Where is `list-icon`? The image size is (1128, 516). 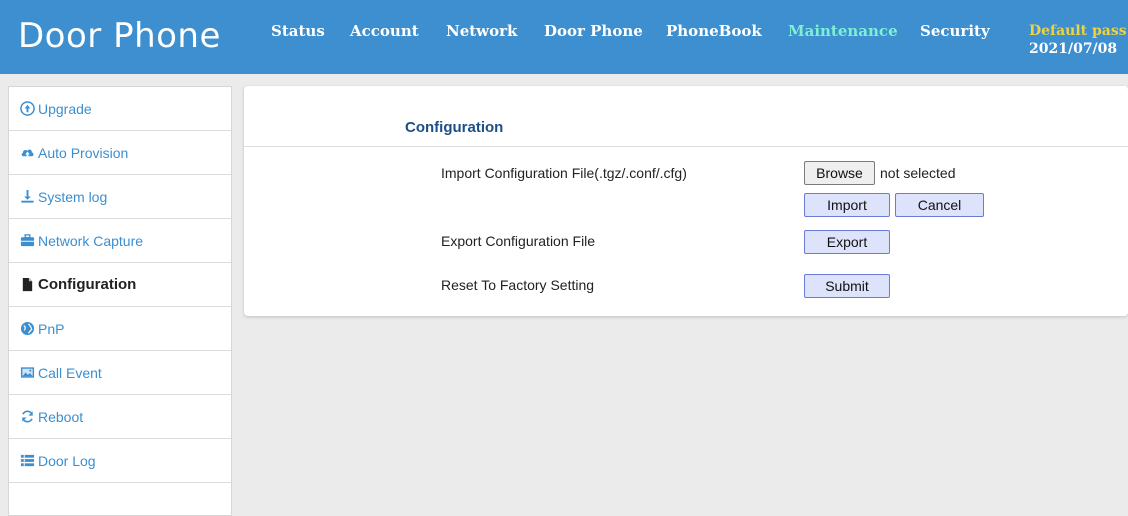
list-icon is located at coordinates (27, 461).